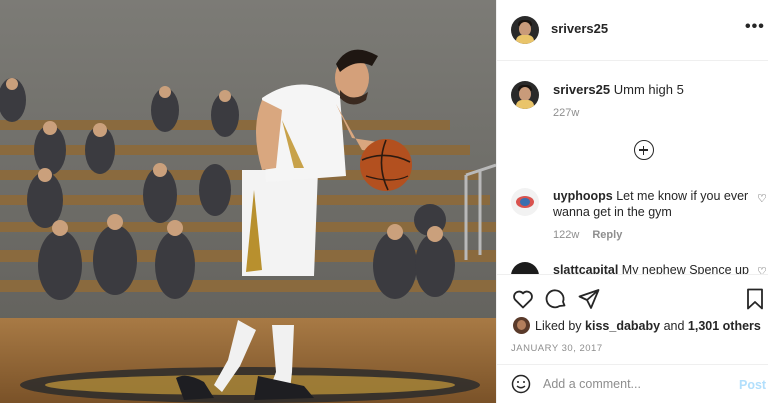 The image size is (768, 403). I want to click on post-header: srivers25 •••, so click(632, 30).